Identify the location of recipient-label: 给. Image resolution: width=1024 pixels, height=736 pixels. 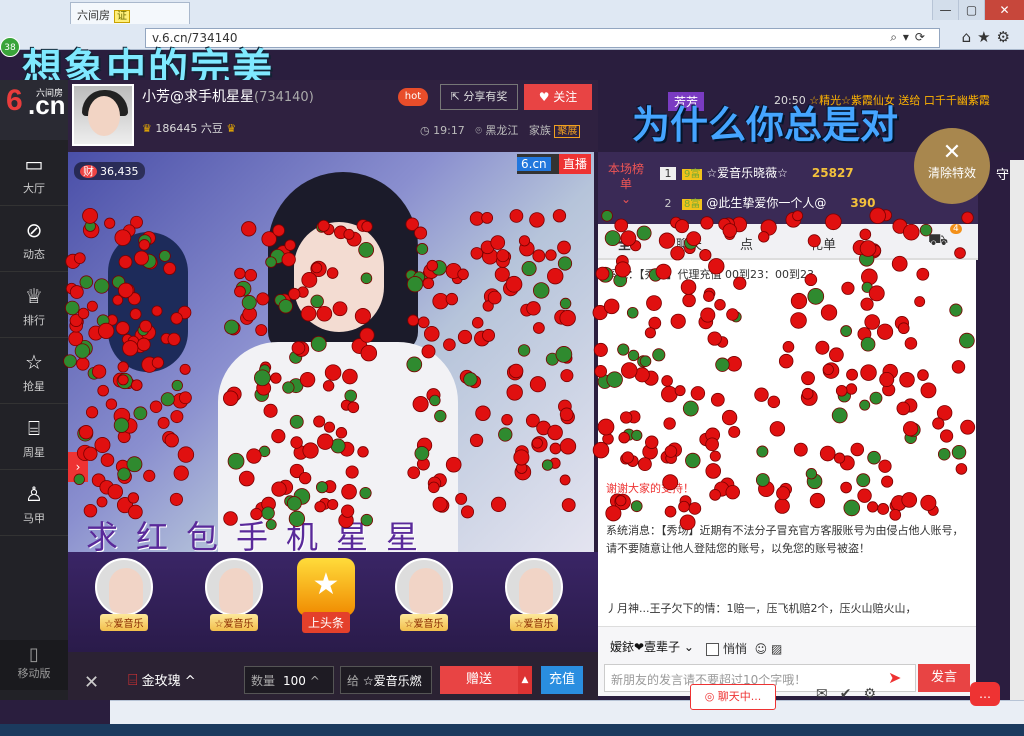
(353, 681).